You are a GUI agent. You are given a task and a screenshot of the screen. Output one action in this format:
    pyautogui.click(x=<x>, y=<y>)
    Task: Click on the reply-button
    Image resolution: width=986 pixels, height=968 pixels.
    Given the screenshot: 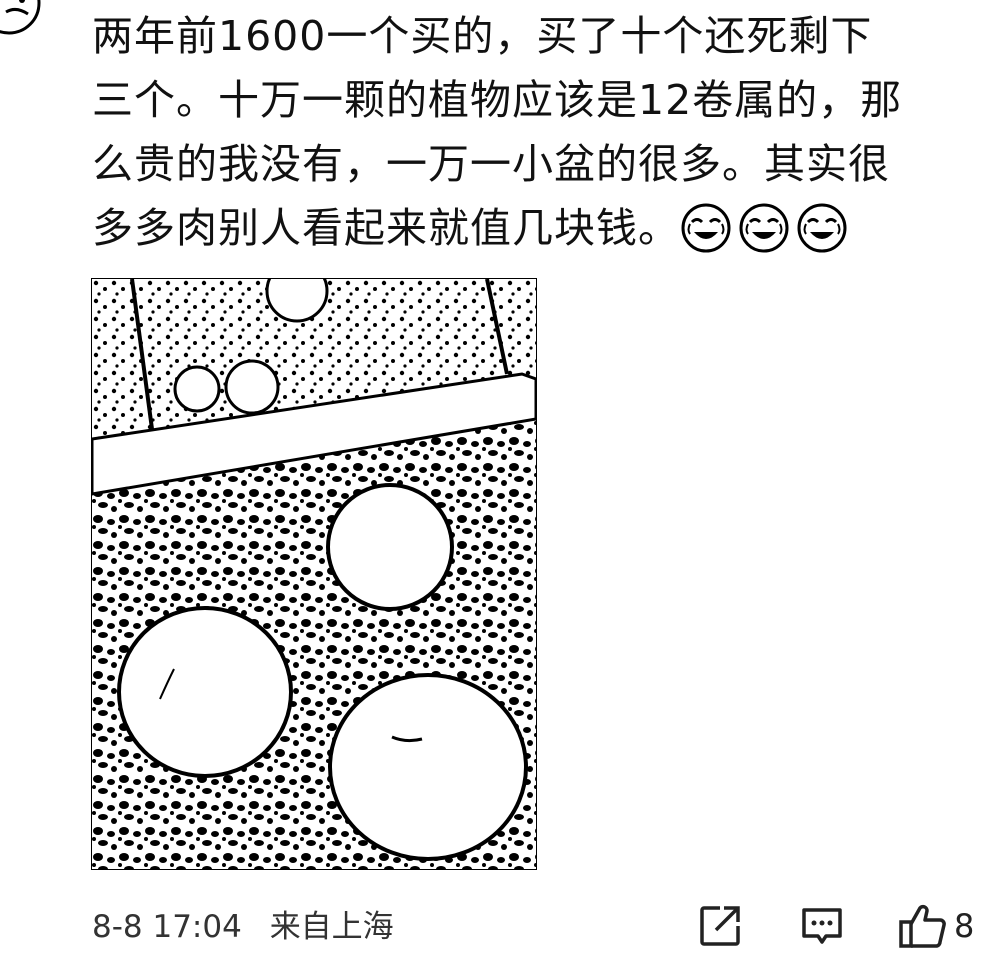 What is the action you would take?
    pyautogui.click(x=822, y=926)
    